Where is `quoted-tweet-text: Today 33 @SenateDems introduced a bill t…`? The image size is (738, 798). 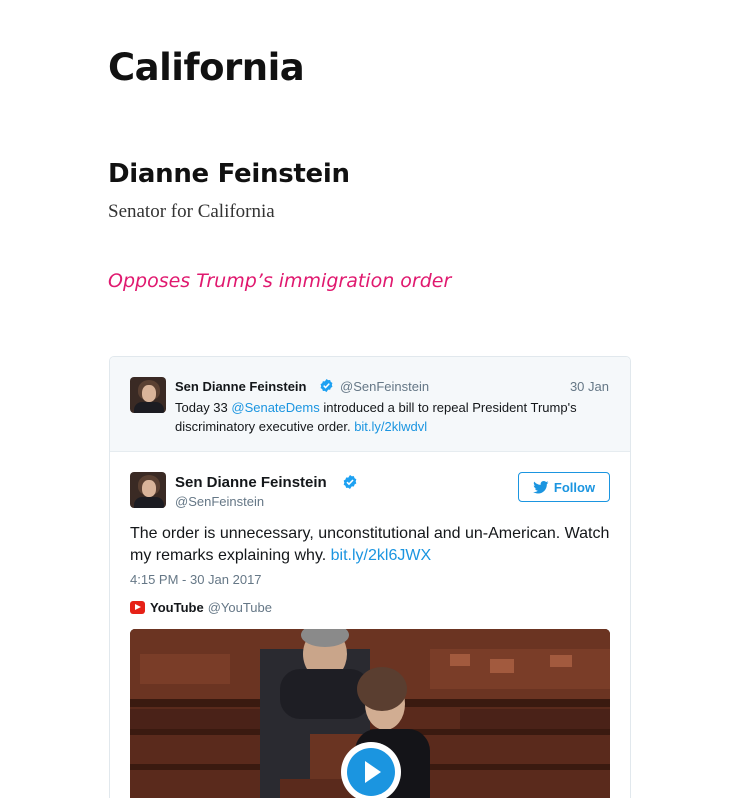
quoted-tweet-text: Today 33 @SenateDems introduced a bill t… is located at coordinates (395, 417).